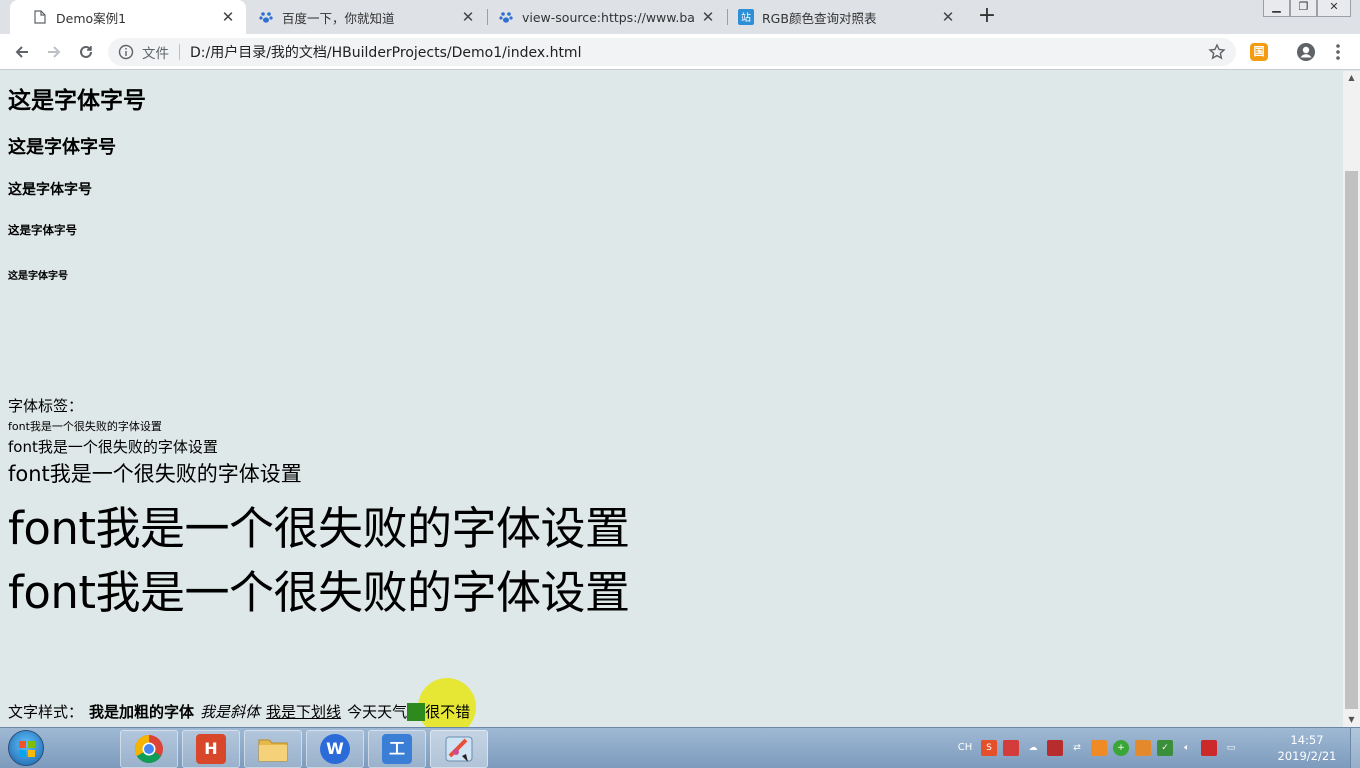 This screenshot has height=768, width=1360. I want to click on svg-text: 站, so click(746, 17).